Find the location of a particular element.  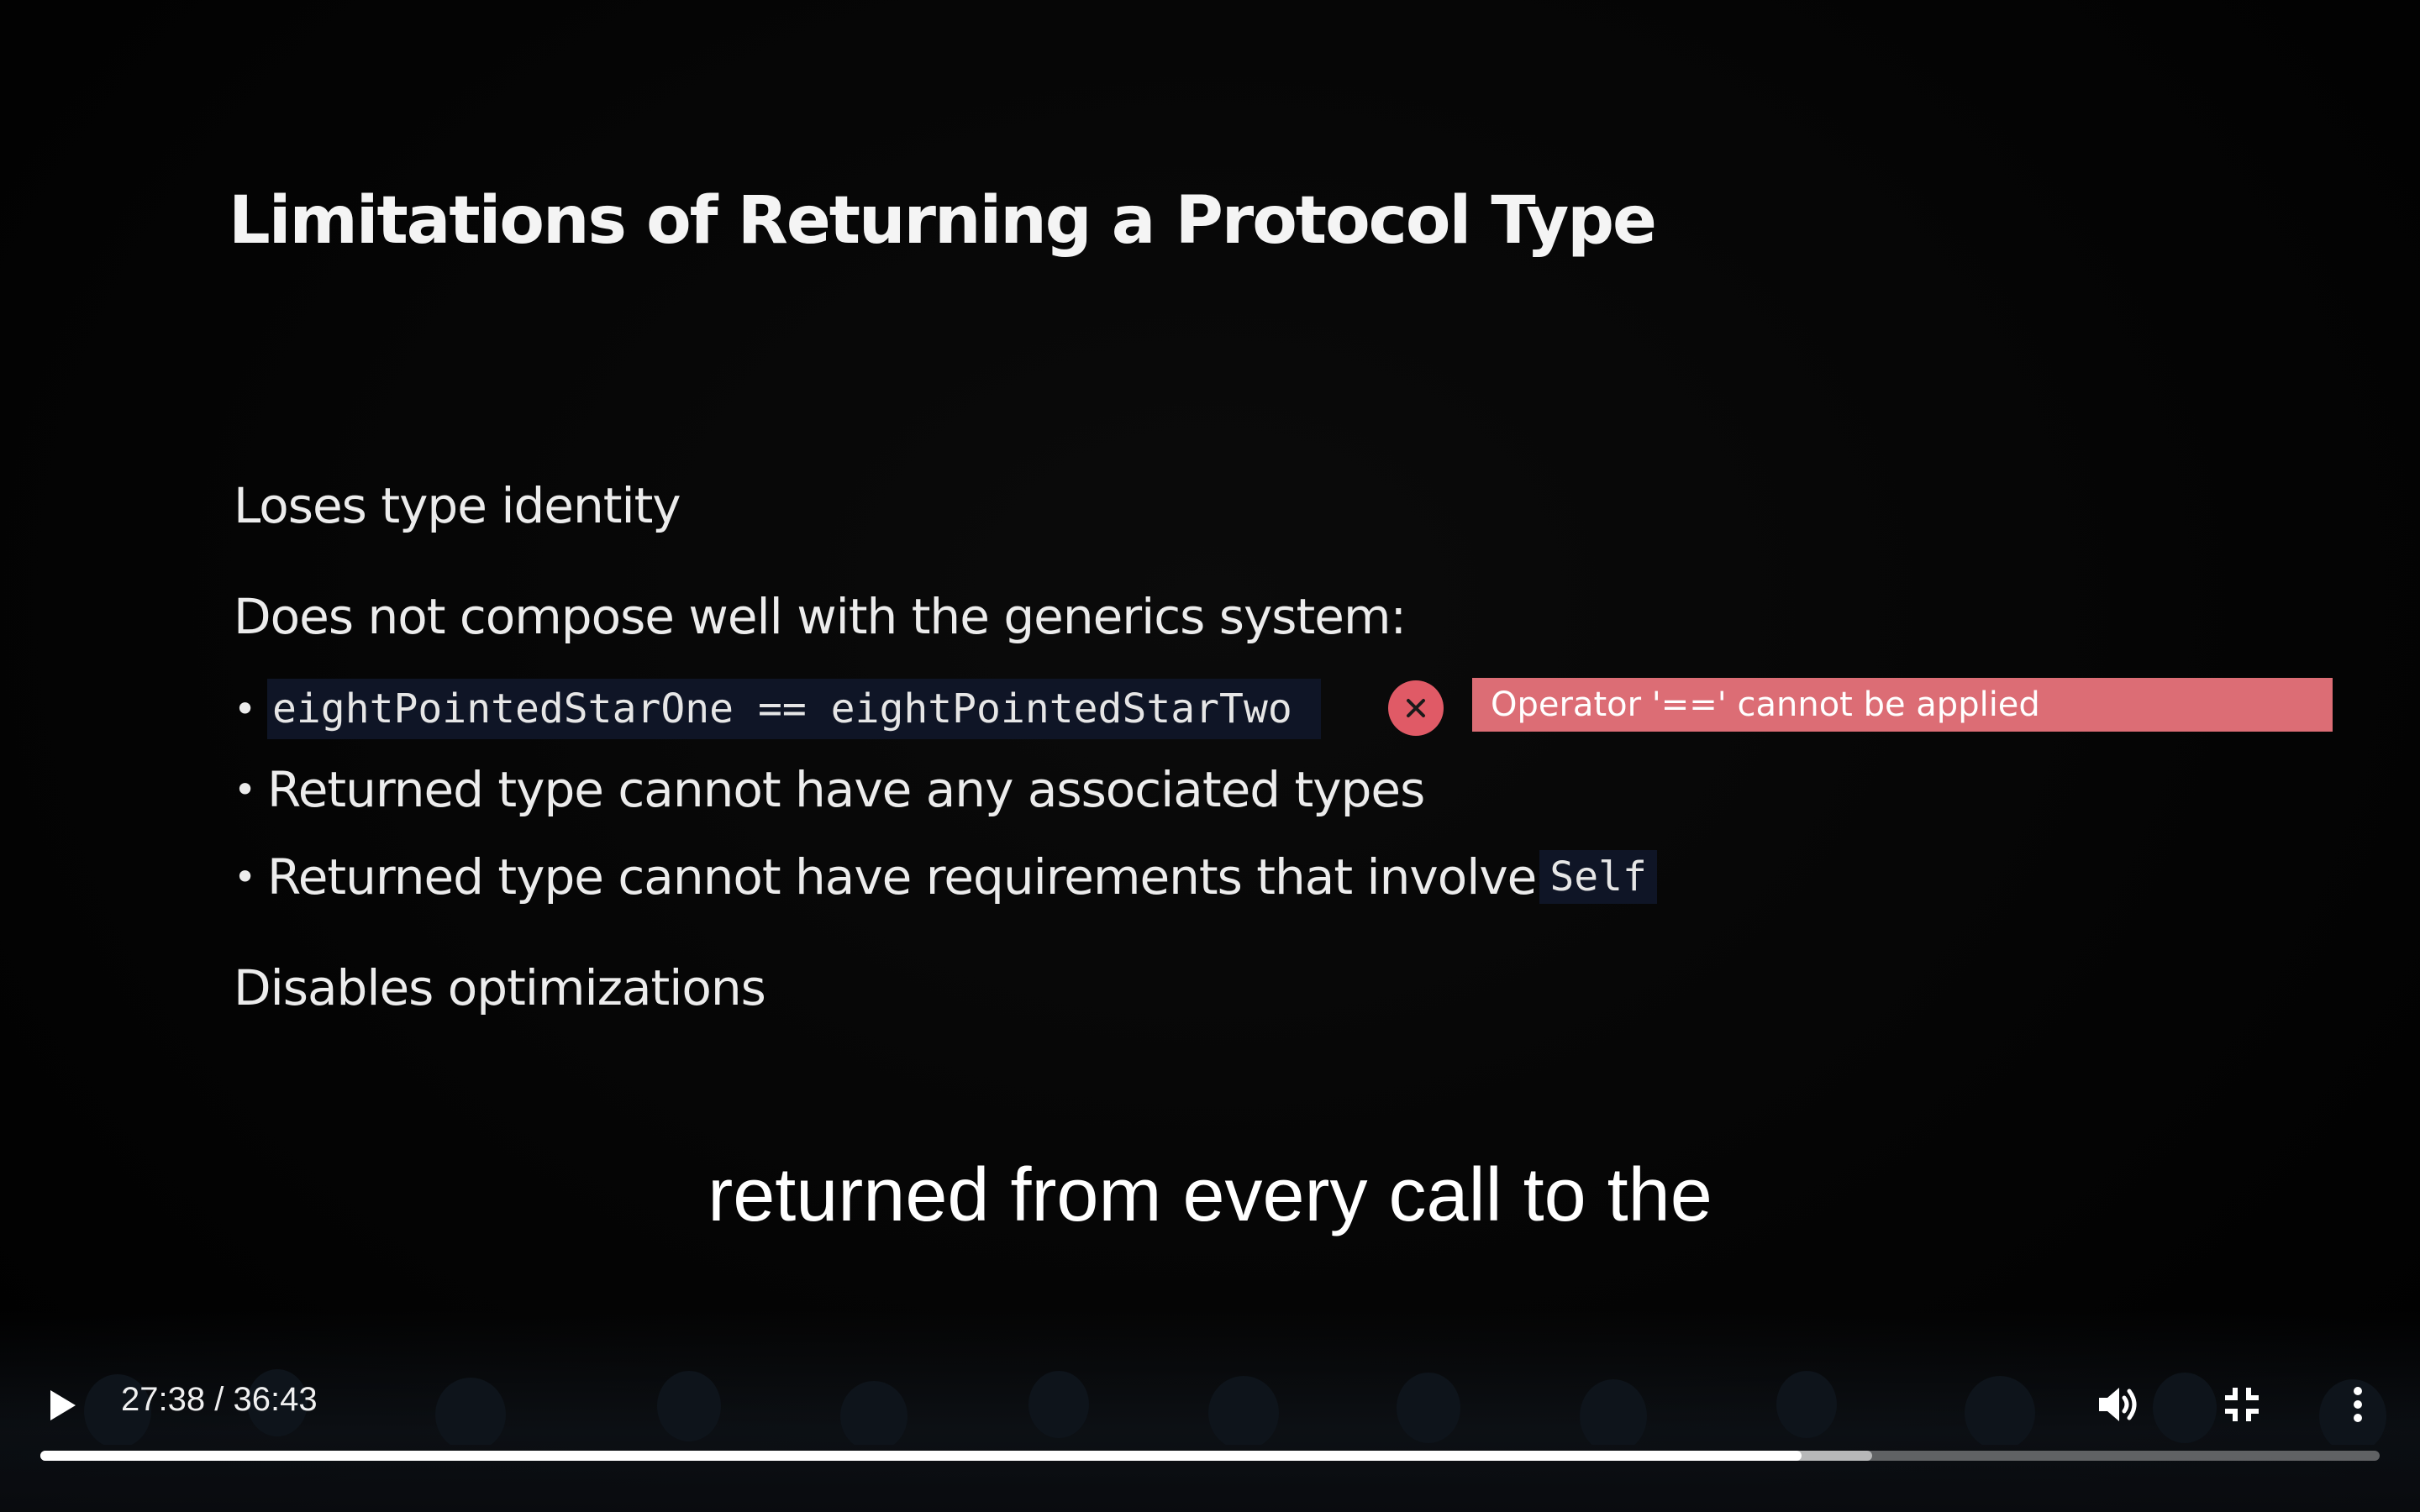

play-button is located at coordinates (63, 1405).